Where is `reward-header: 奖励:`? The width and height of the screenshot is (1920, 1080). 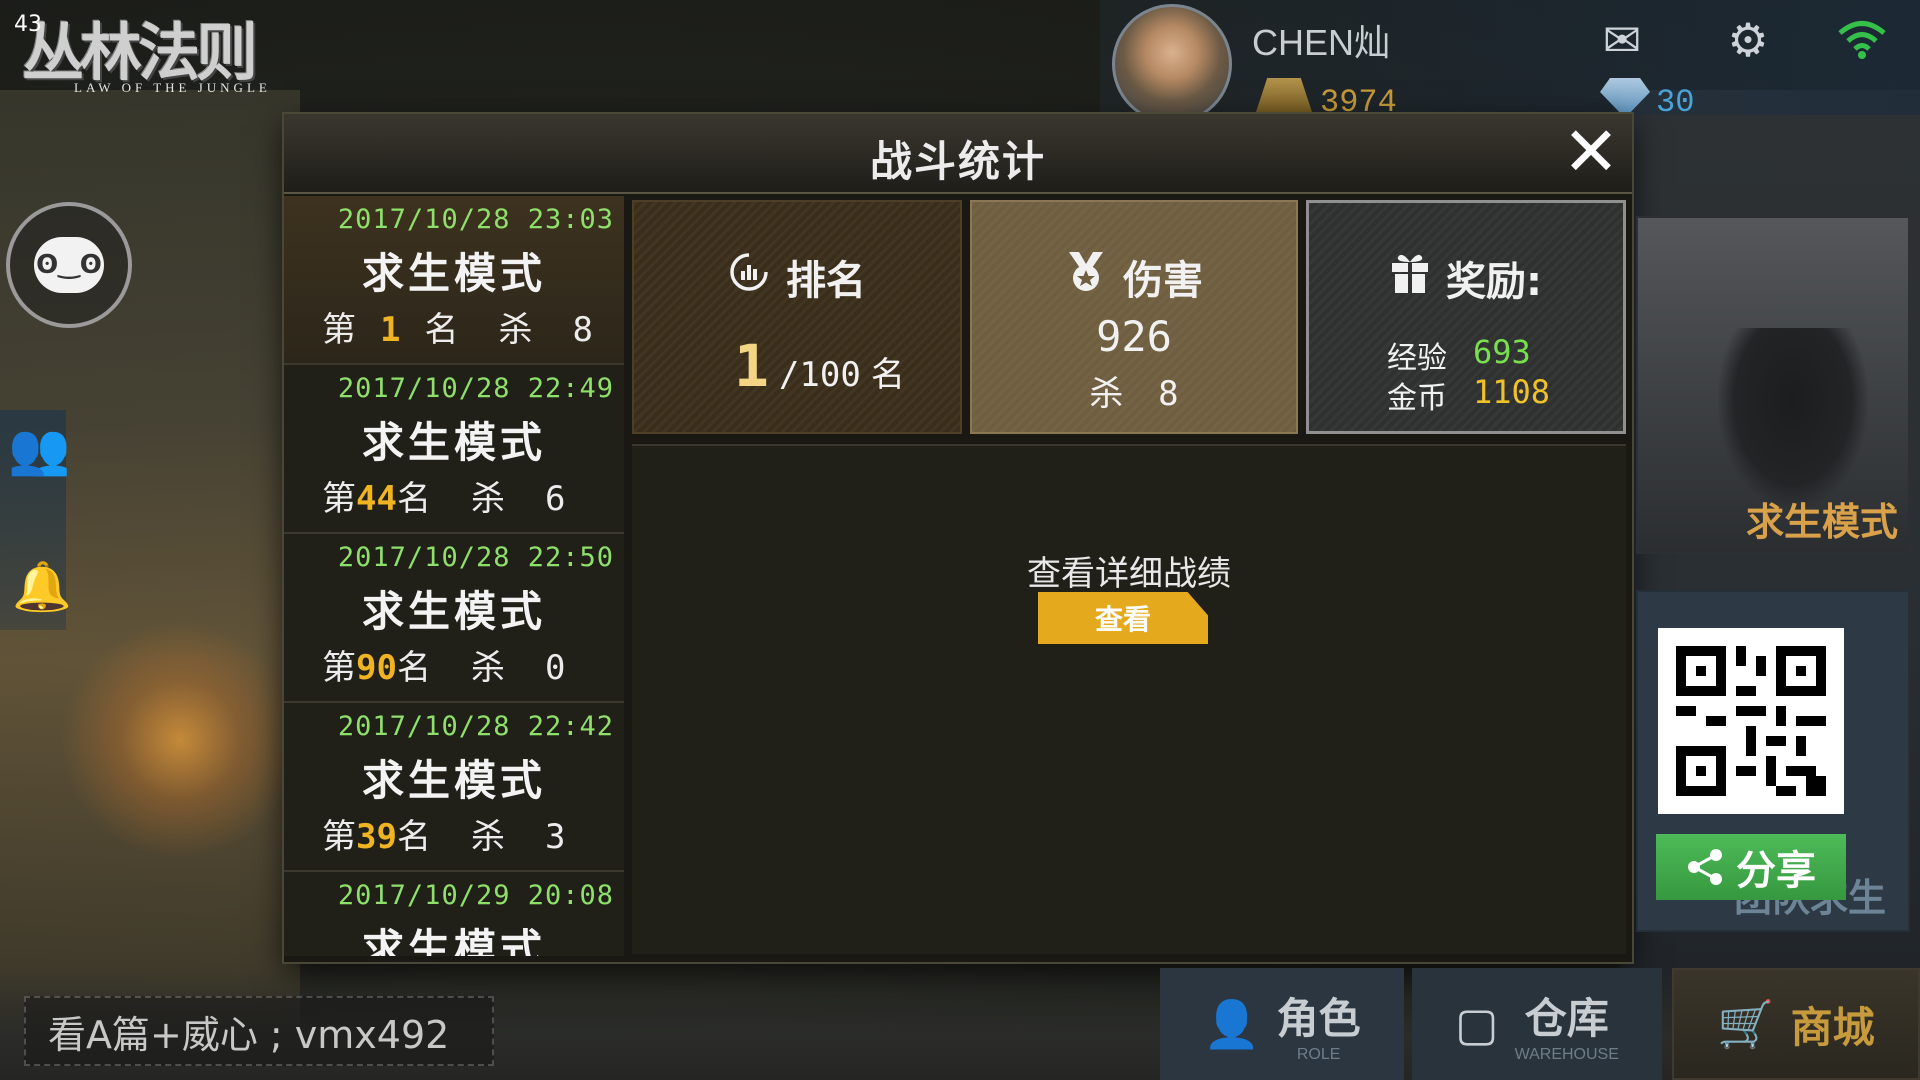
reward-header: 奖励: is located at coordinates (1466, 278).